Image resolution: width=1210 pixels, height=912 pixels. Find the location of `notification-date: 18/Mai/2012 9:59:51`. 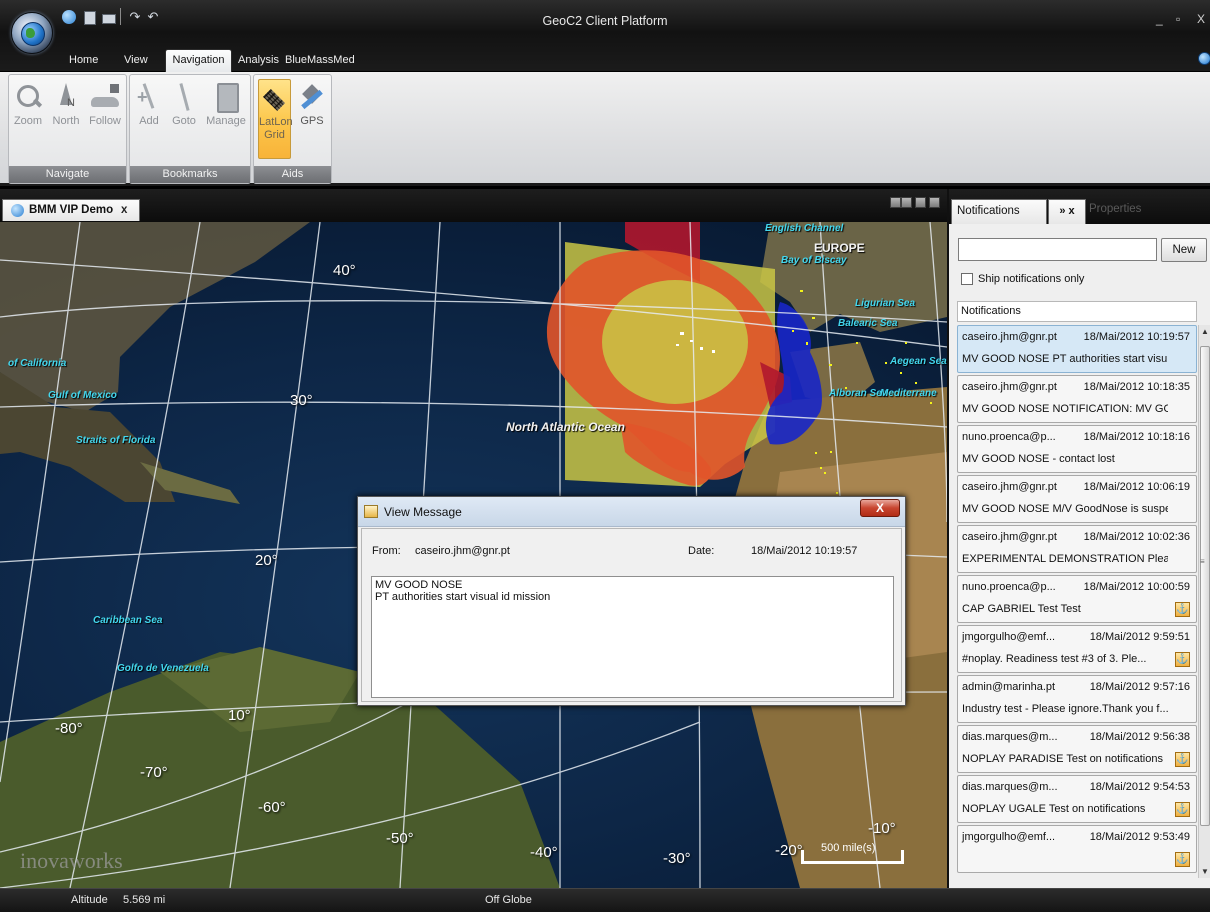

notification-date: 18/Mai/2012 9:59:51 is located at coordinates (1139, 637).